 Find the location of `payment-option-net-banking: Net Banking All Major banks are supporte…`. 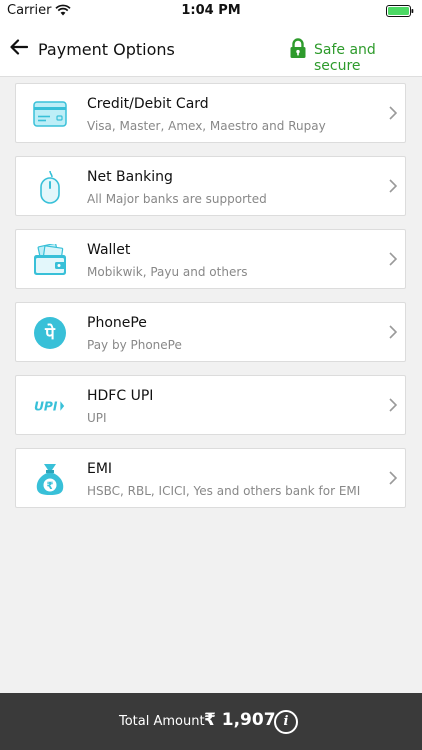

payment-option-net-banking: Net Banking All Major banks are supporte… is located at coordinates (210, 186).